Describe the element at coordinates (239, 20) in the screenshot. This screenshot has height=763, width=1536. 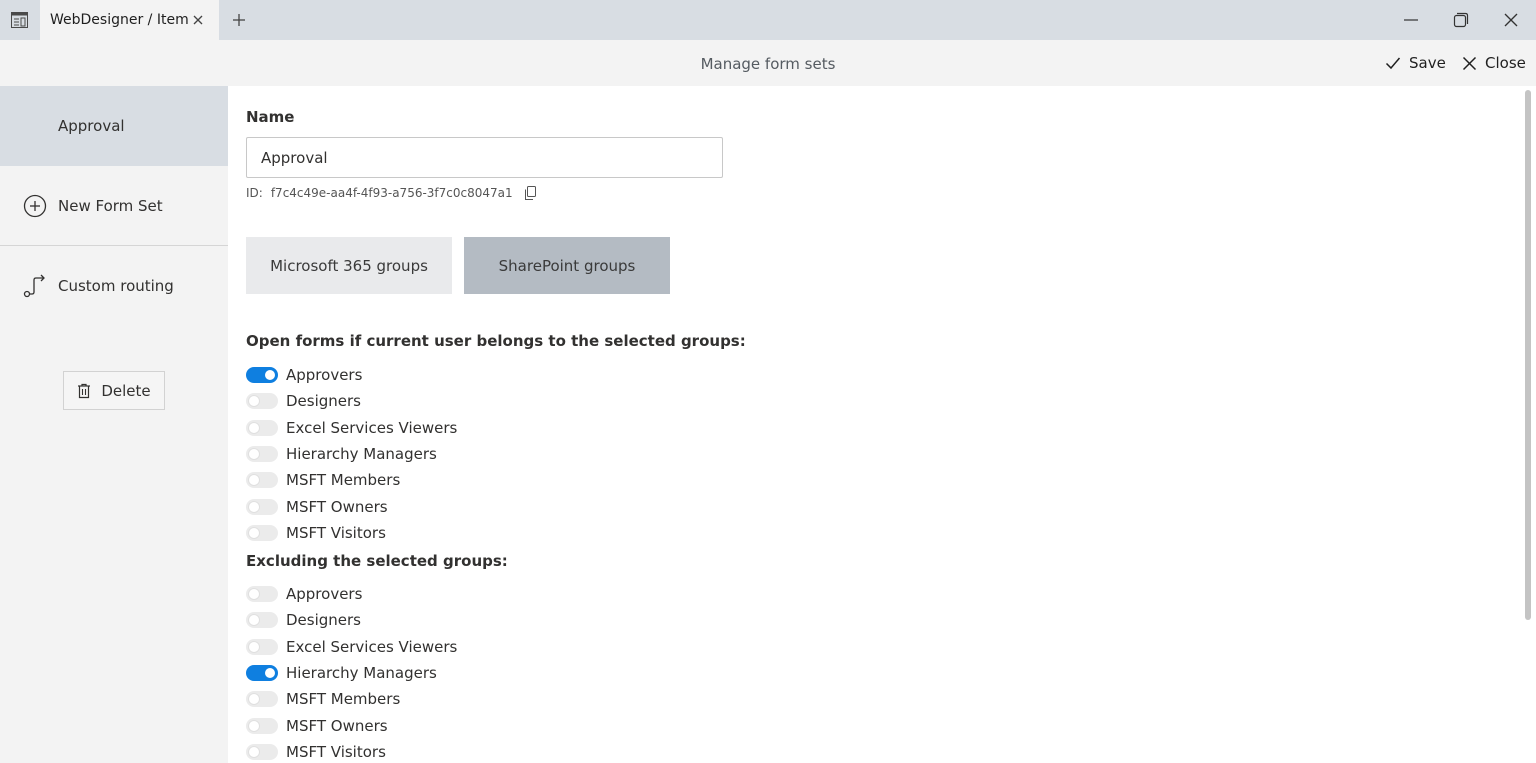
I see `plus-icon` at that location.